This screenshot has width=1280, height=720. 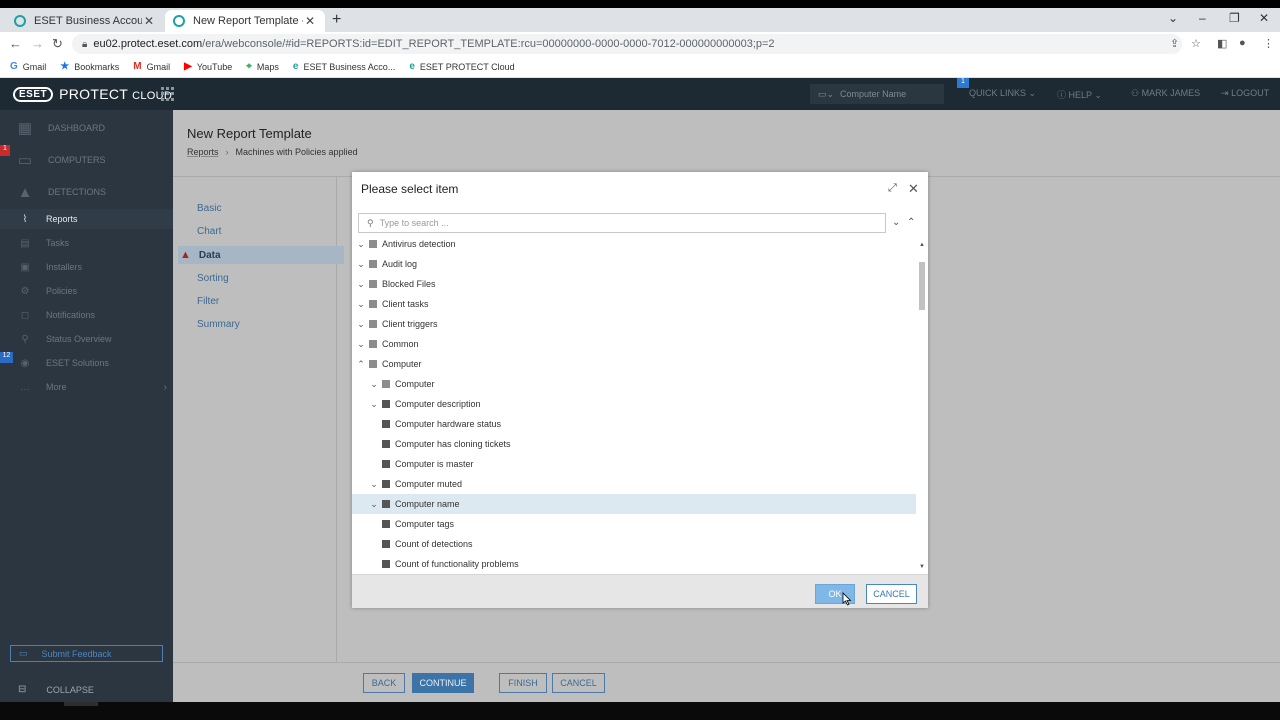 What do you see at coordinates (634, 247) in the screenshot?
I see `tree-row: ⌄ Antivirus detection` at bounding box center [634, 247].